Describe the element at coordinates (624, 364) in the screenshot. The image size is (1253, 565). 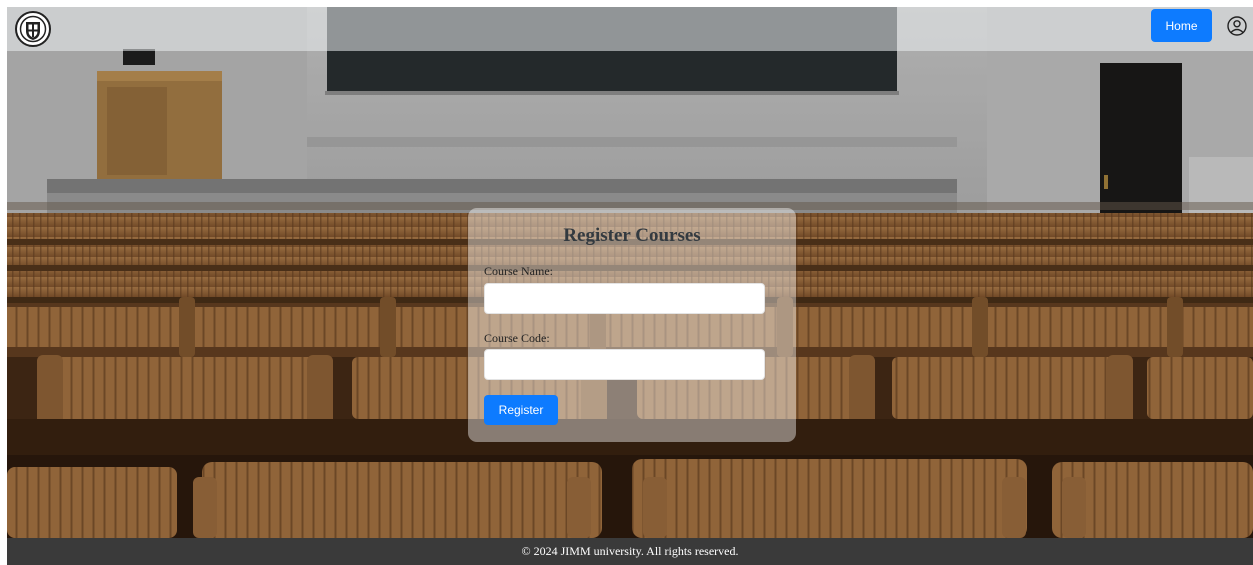
I see `course-code-input` at that location.